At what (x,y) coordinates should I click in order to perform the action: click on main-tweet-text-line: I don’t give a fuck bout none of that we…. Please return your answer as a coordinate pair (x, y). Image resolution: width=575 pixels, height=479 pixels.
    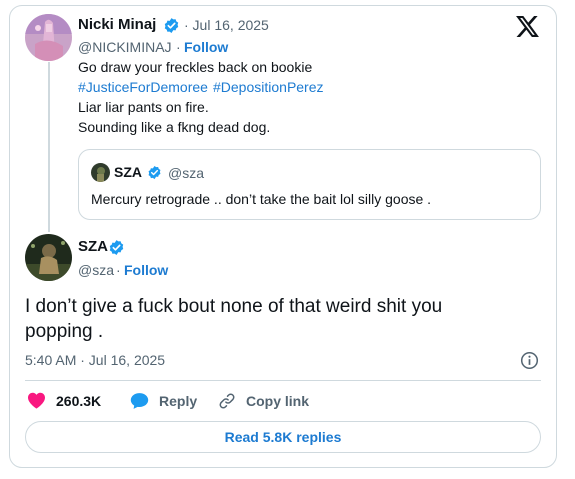
    Looking at the image, I should click on (234, 306).